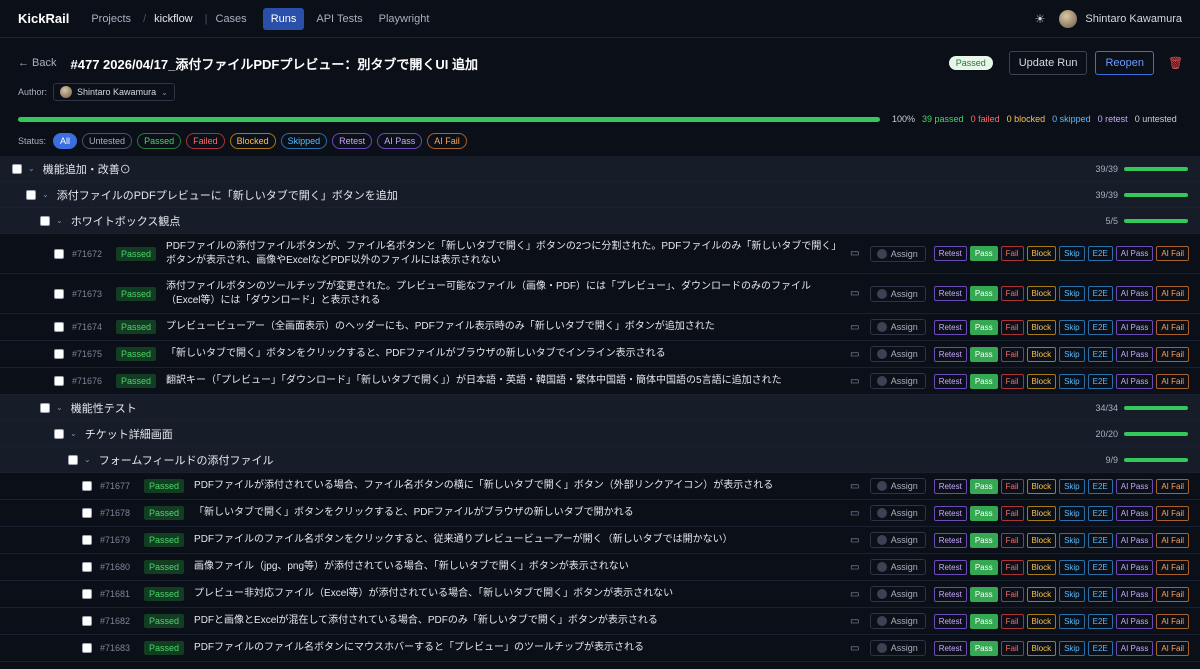  I want to click on case-id: #71676, so click(92, 381).